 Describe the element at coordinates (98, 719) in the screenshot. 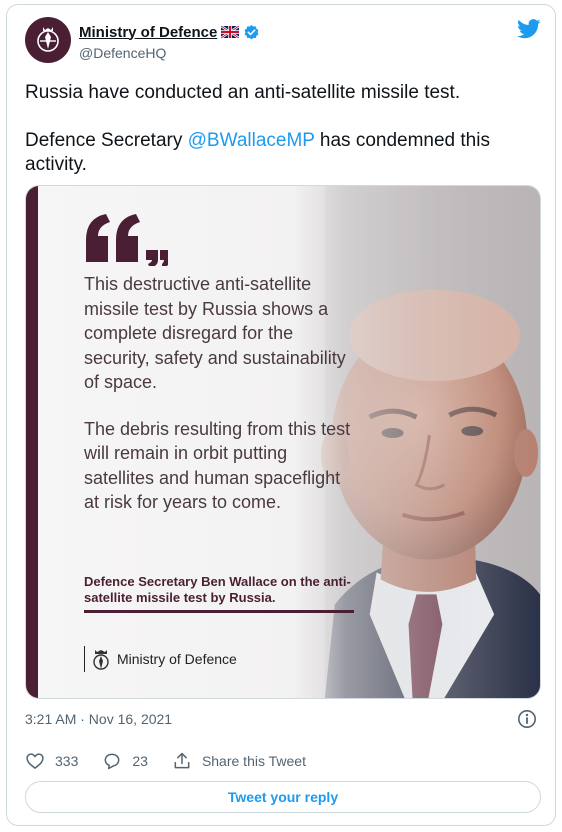

I see `tweet-timestamp: 3:21 AM · Nov 16, 2021` at that location.